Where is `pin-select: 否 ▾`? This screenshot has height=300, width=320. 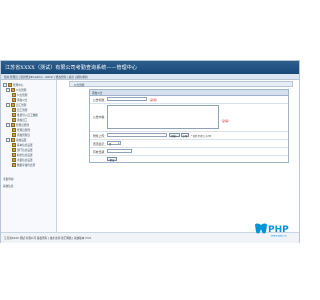 pin-select: 否 ▾ is located at coordinates (114, 143).